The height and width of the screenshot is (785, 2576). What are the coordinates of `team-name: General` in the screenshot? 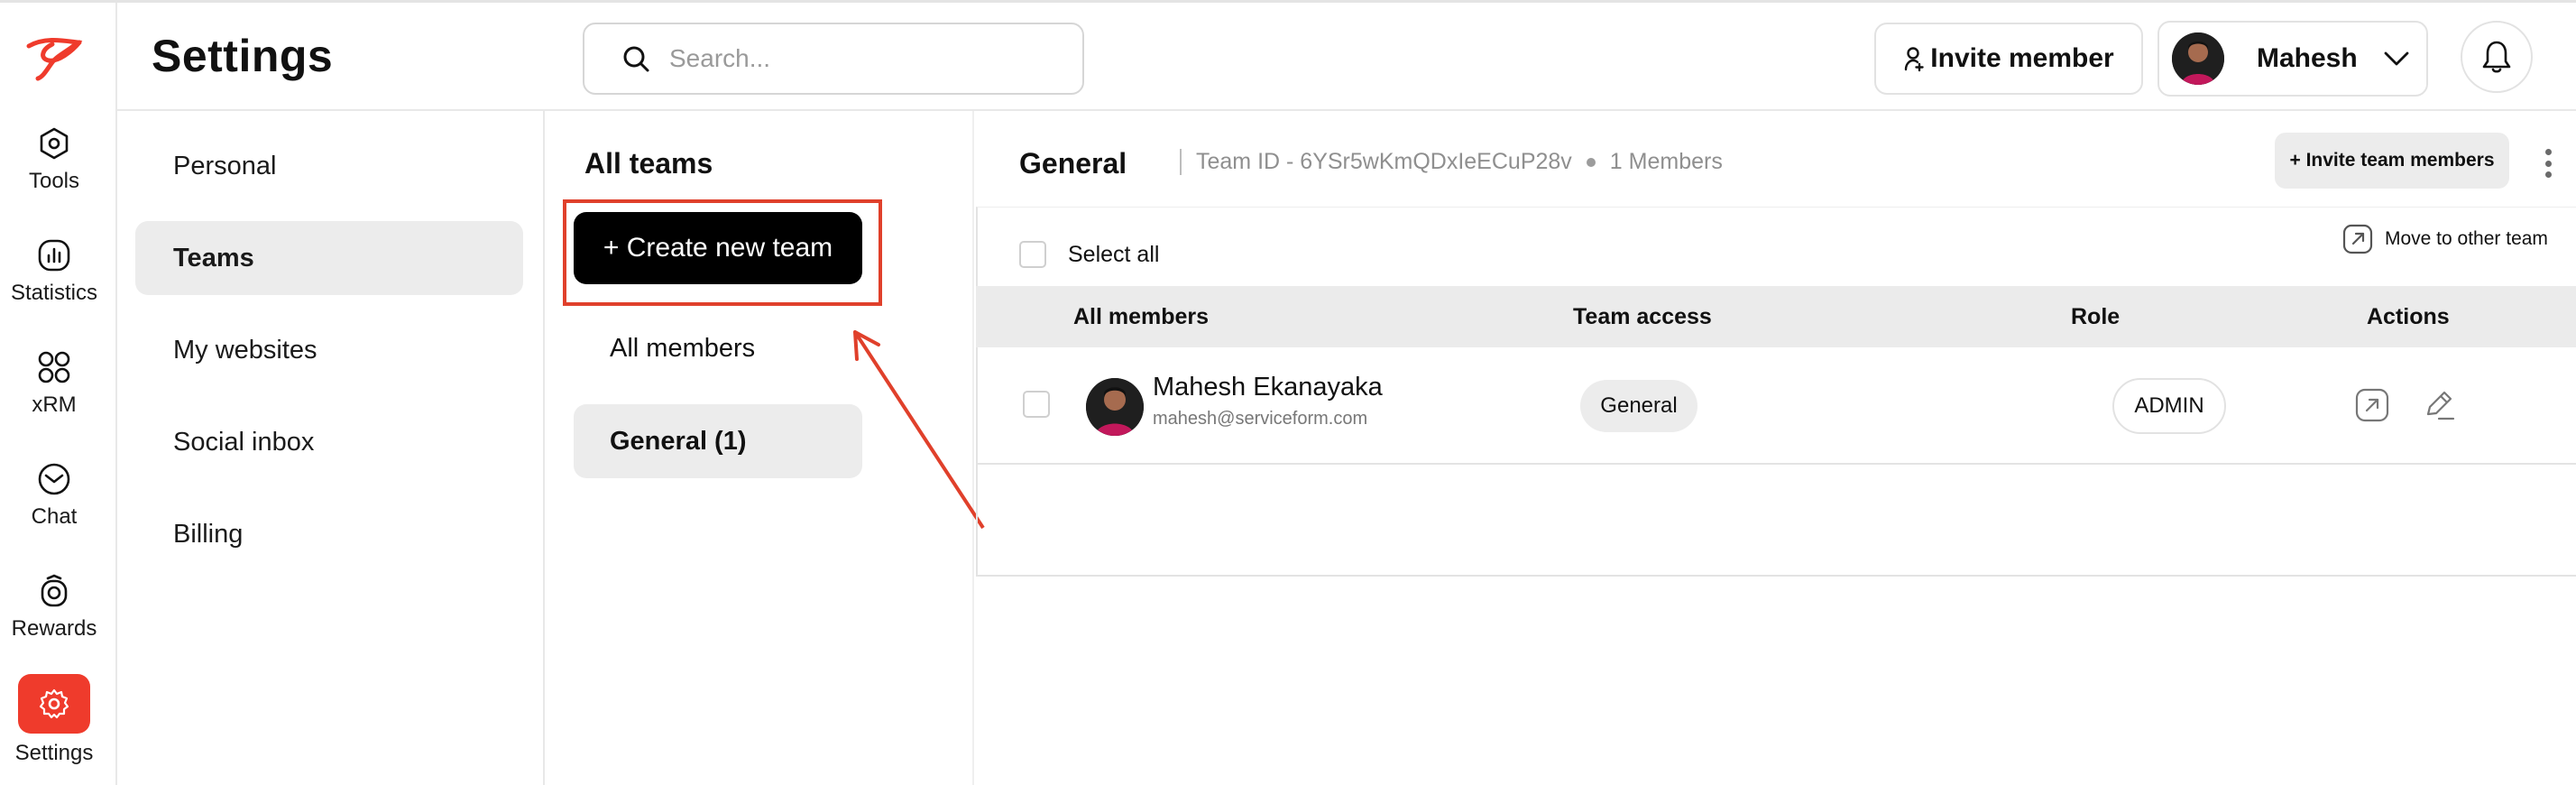 It's located at (1073, 163).